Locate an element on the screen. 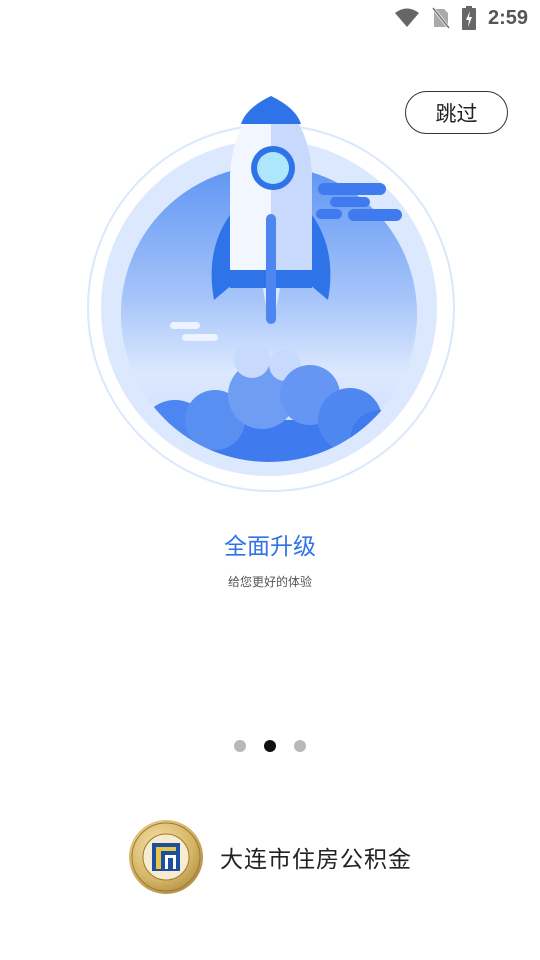  brand: 大连市住房公积金 is located at coordinates (270, 857).